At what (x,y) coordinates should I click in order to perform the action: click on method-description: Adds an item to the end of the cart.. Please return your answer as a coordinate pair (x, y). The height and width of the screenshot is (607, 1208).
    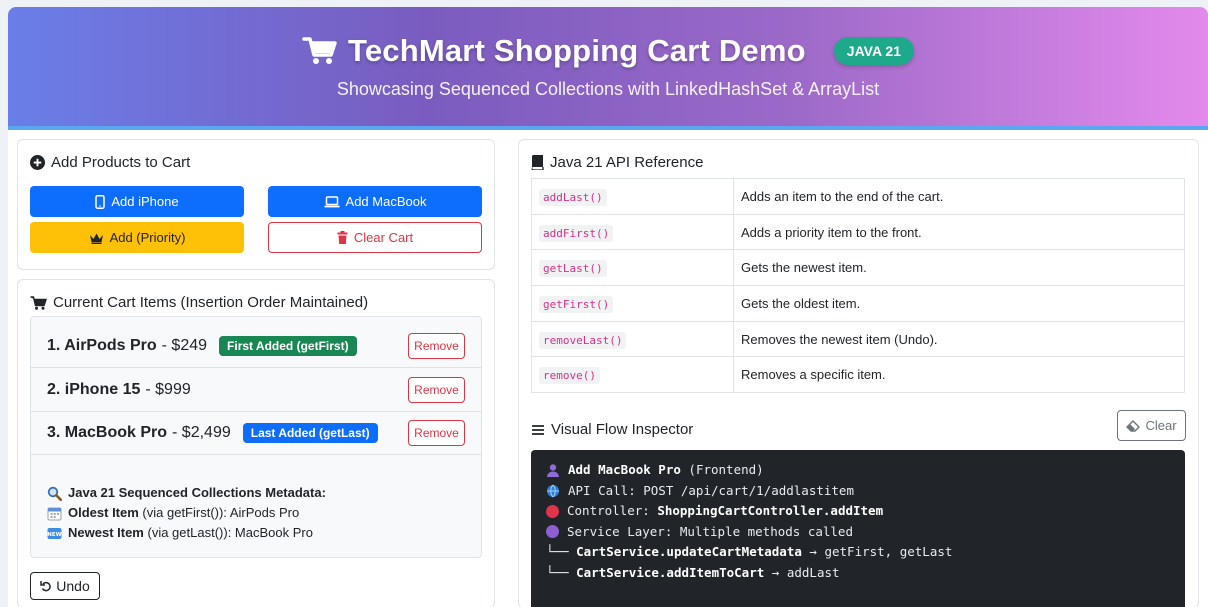
    Looking at the image, I should click on (959, 196).